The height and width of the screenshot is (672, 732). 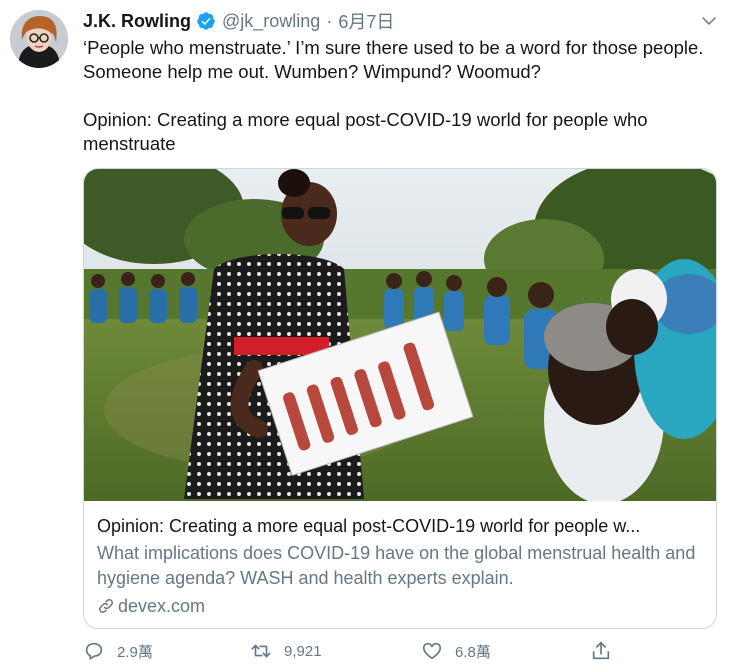 I want to click on author-name: J.K. Rowling, so click(x=137, y=21).